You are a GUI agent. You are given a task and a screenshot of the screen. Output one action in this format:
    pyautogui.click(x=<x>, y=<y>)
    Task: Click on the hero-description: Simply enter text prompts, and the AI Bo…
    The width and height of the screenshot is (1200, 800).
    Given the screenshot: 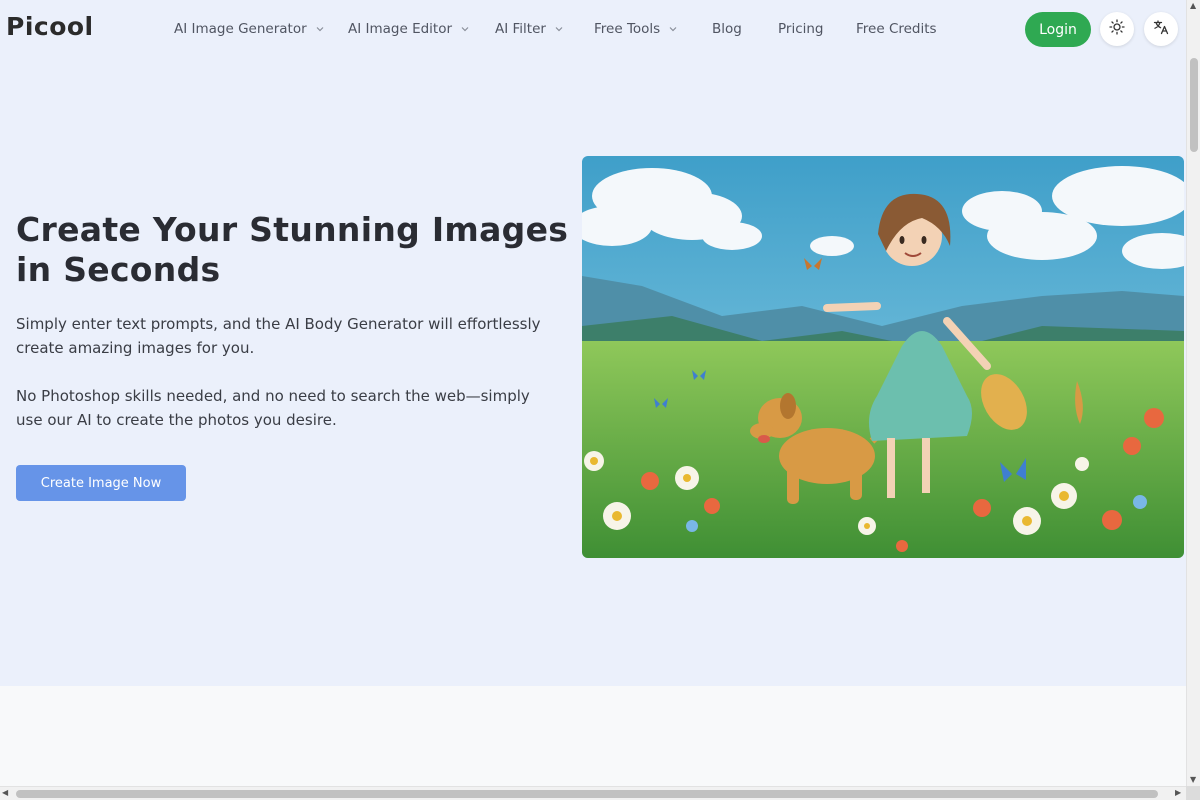 What is the action you would take?
    pyautogui.click(x=278, y=336)
    